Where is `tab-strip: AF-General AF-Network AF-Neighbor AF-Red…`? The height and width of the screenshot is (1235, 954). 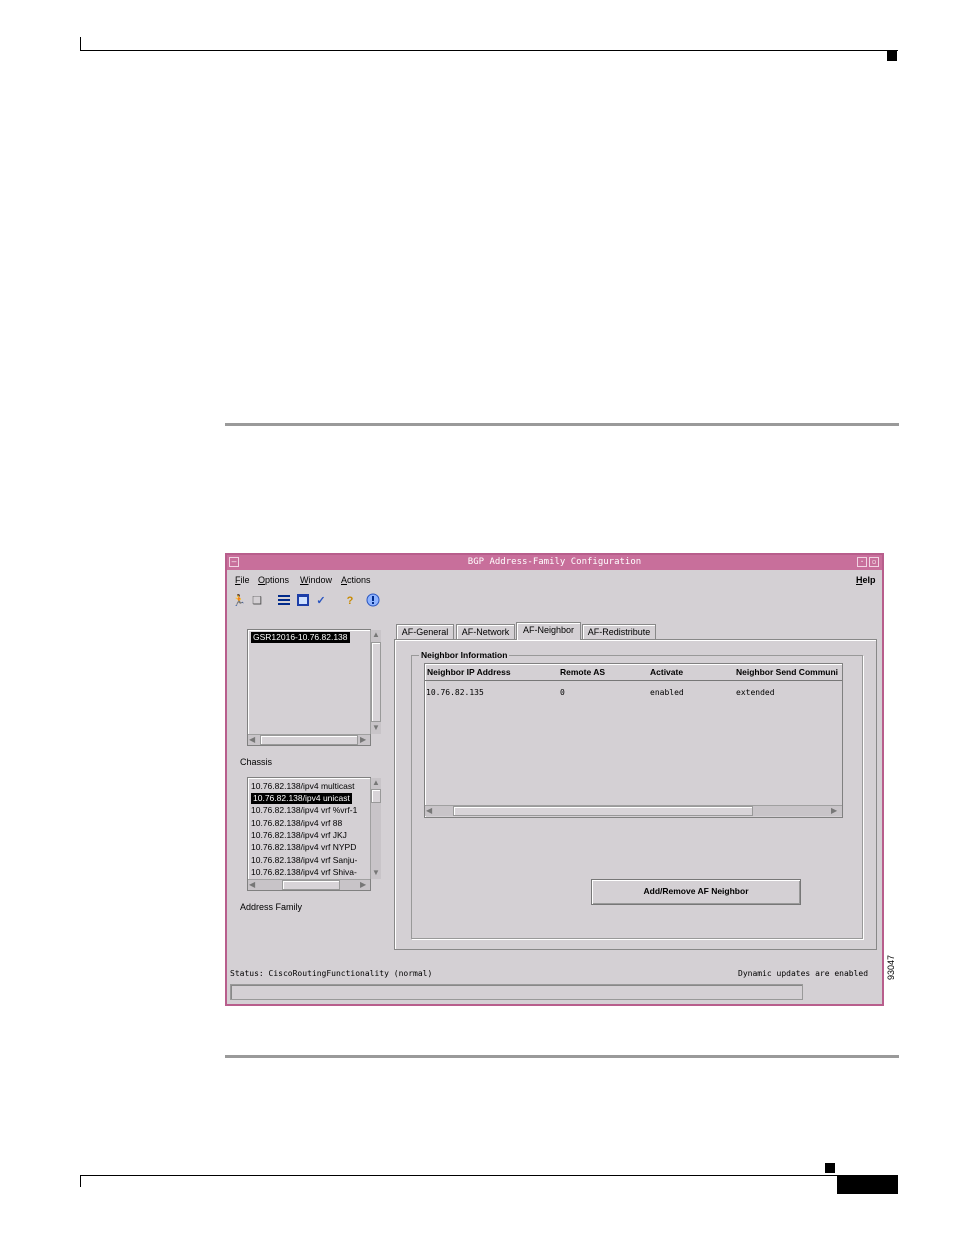 tab-strip: AF-General AF-Network AF-Neighbor AF-Red… is located at coordinates (636, 631).